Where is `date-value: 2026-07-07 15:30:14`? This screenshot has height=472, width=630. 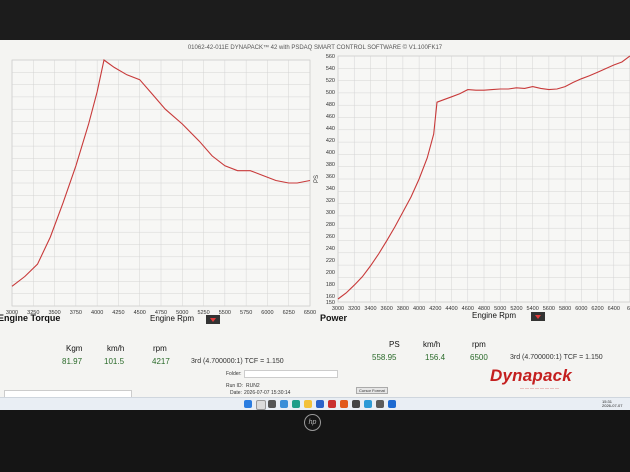
date-value: 2026-07-07 15:30:14 is located at coordinates (267, 393).